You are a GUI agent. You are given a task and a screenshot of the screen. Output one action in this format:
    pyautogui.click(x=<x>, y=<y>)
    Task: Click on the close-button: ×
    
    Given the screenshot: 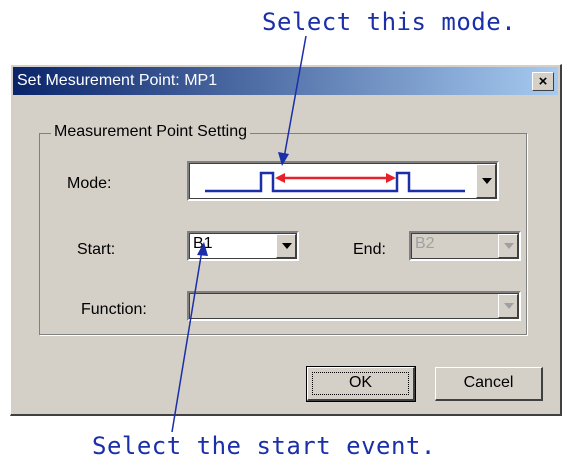 What is the action you would take?
    pyautogui.click(x=543, y=81)
    